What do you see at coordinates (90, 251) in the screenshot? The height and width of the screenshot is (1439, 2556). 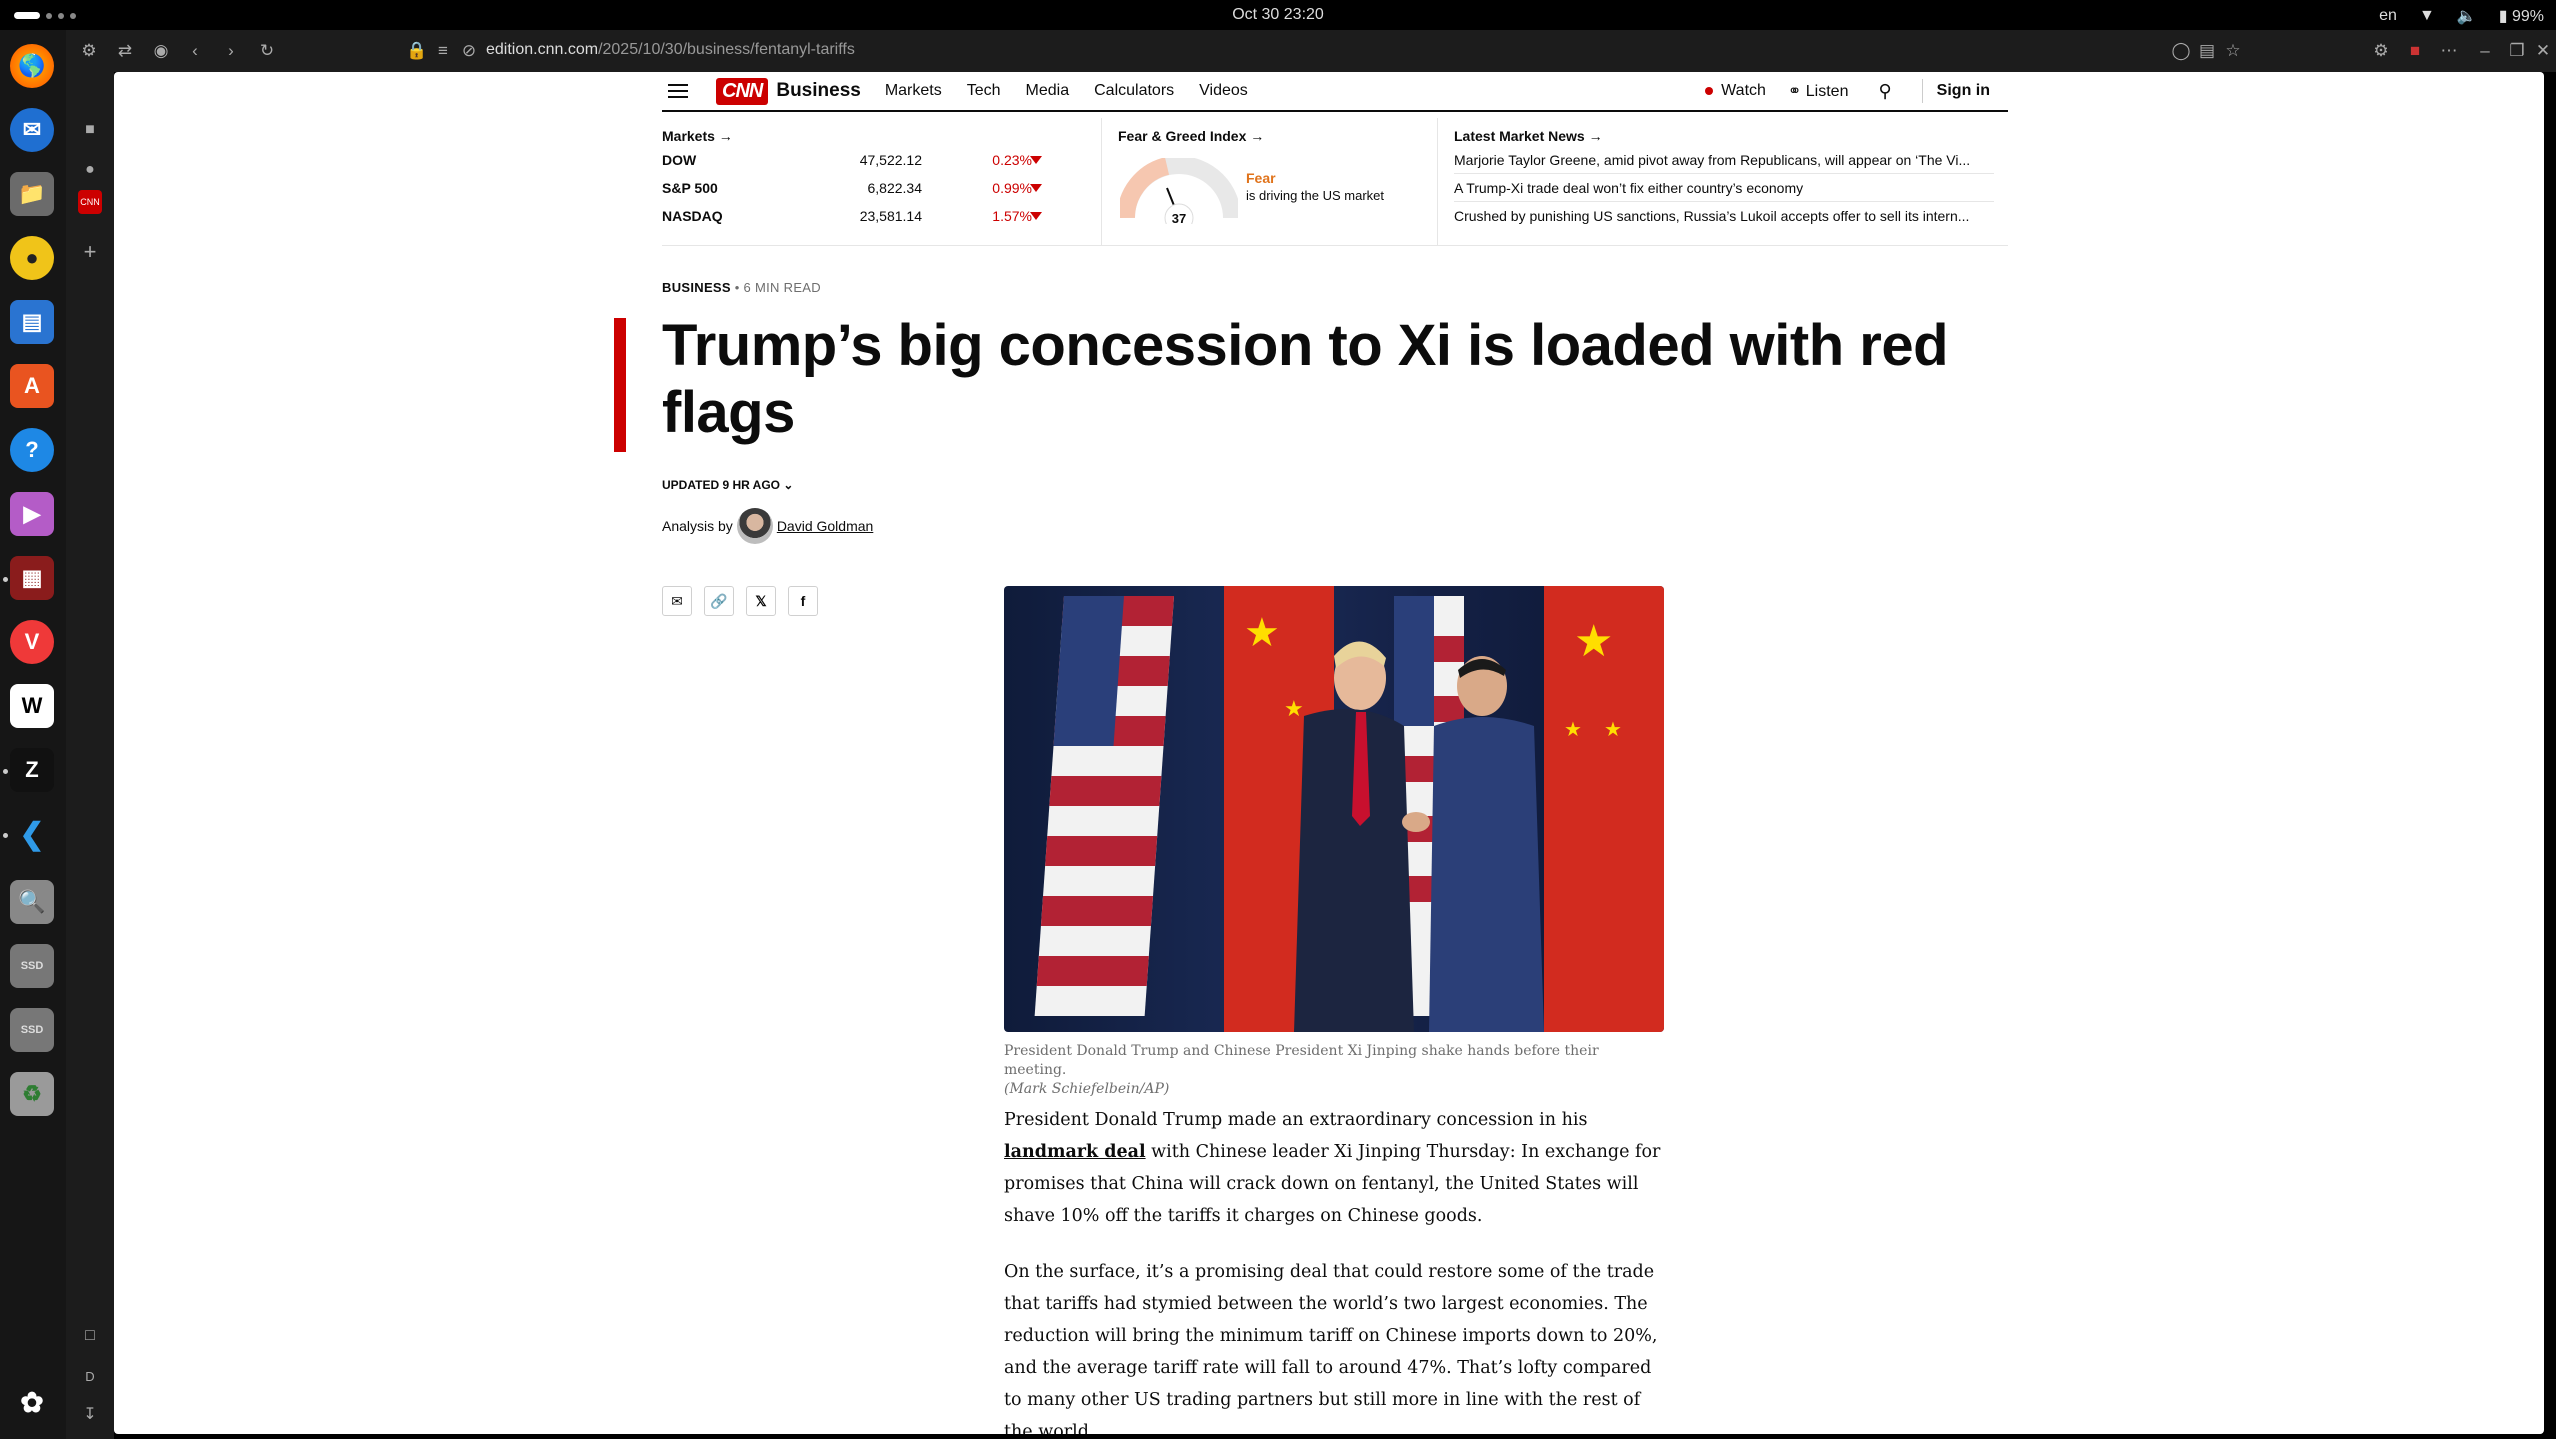 I see `new-tab-icon: +` at bounding box center [90, 251].